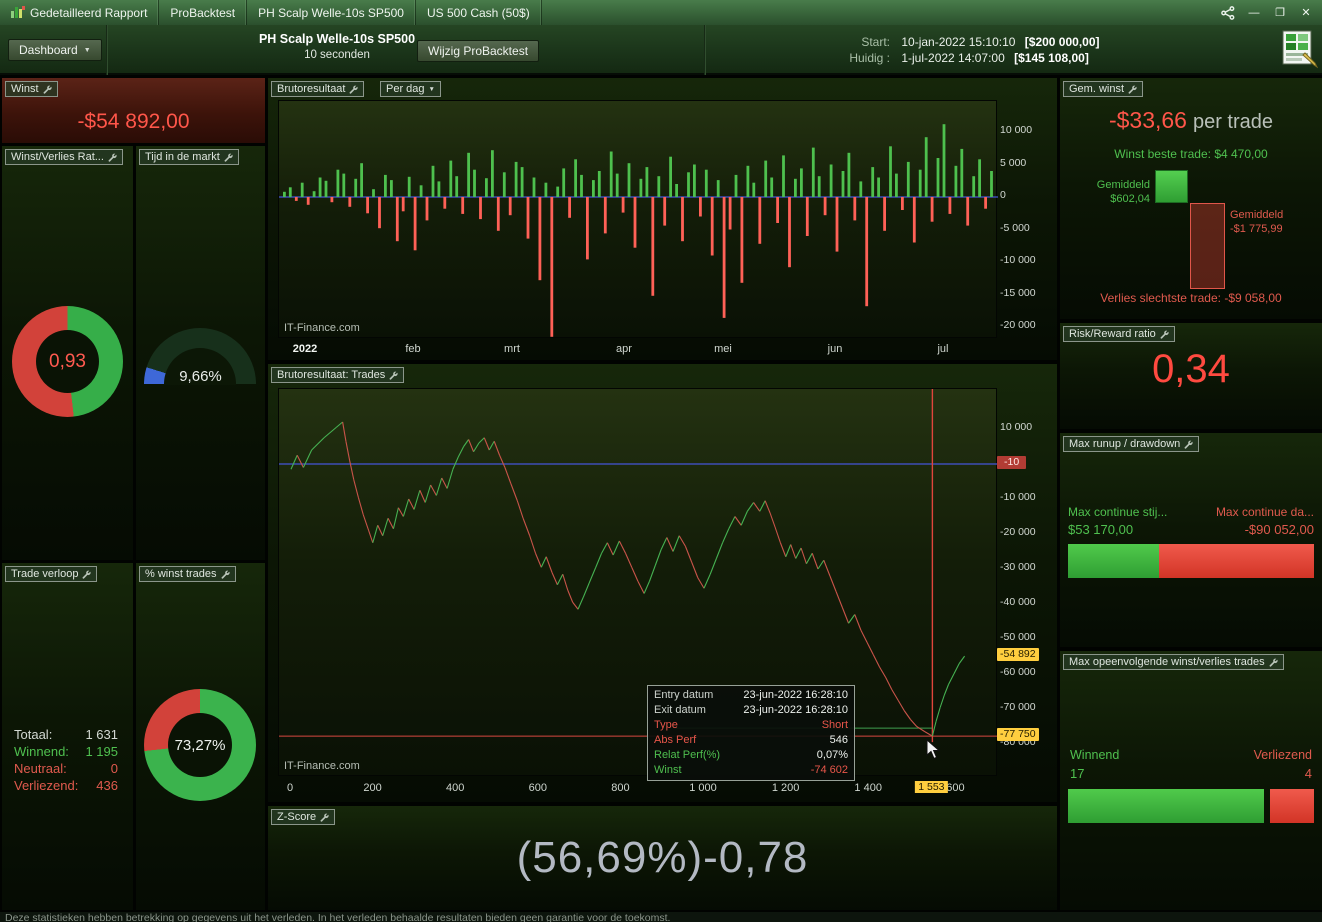  I want to click on wl-ratio-value: 0,93, so click(67, 361).